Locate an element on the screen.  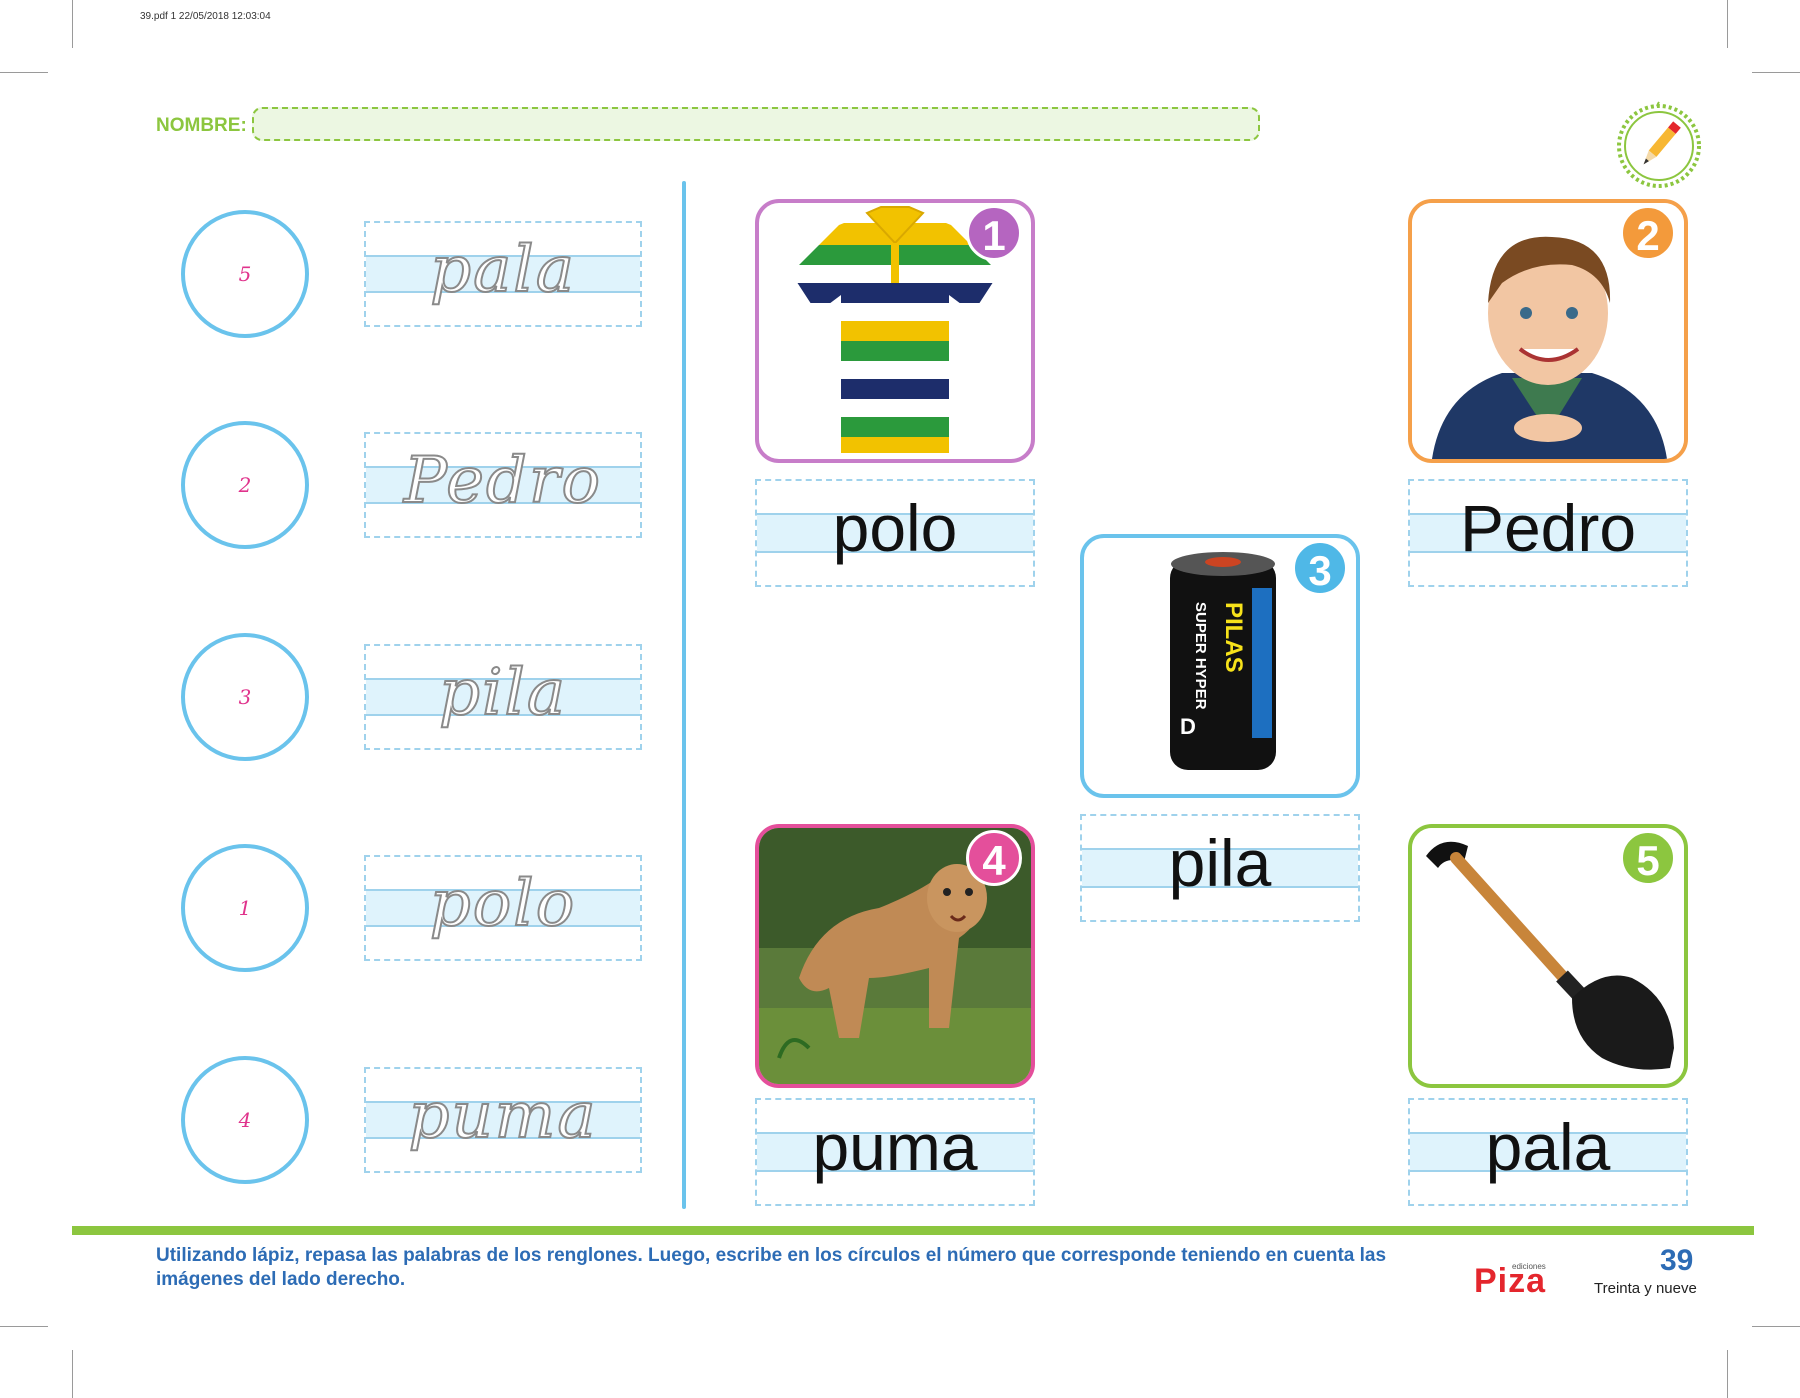
battery-size: D is located at coordinates (1188, 726).